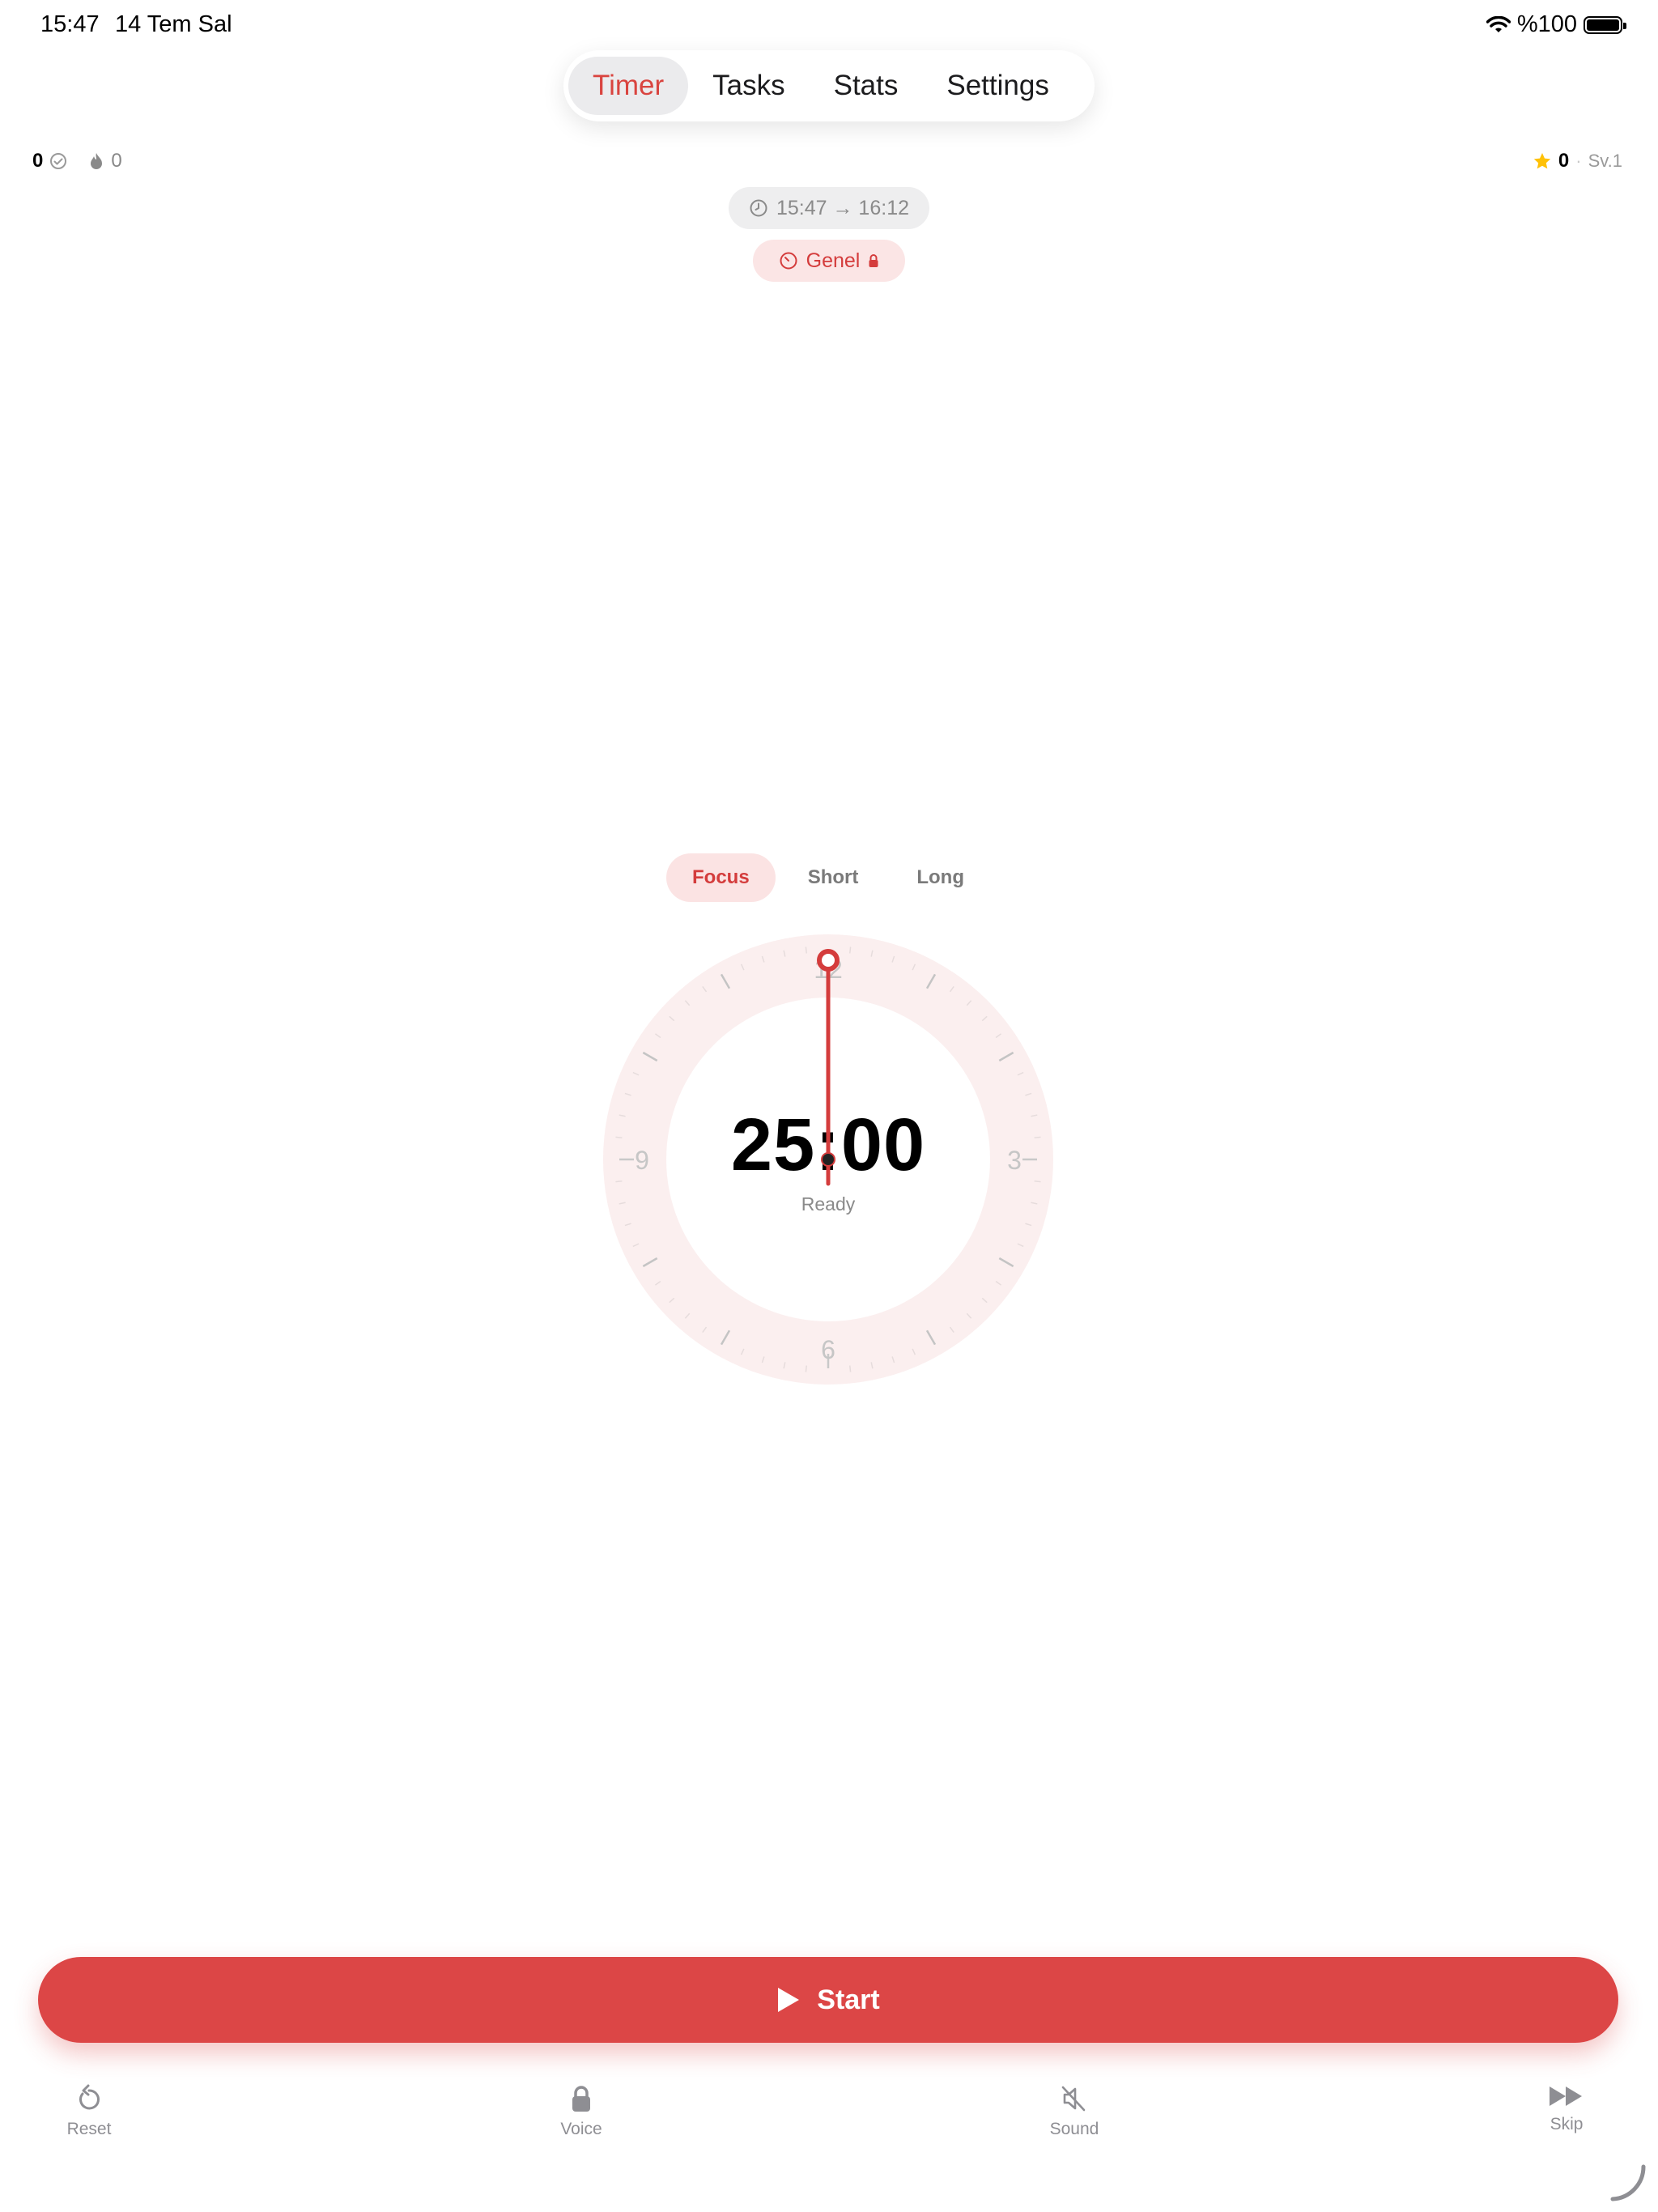  Describe the element at coordinates (828, 1204) in the screenshot. I see `timer-state: Ready` at that location.